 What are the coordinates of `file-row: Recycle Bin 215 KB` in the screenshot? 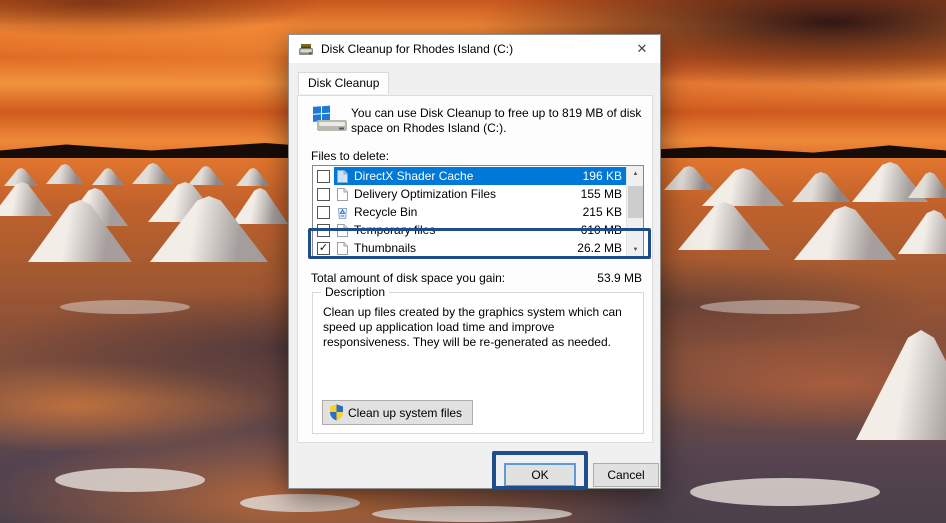 It's located at (469, 212).